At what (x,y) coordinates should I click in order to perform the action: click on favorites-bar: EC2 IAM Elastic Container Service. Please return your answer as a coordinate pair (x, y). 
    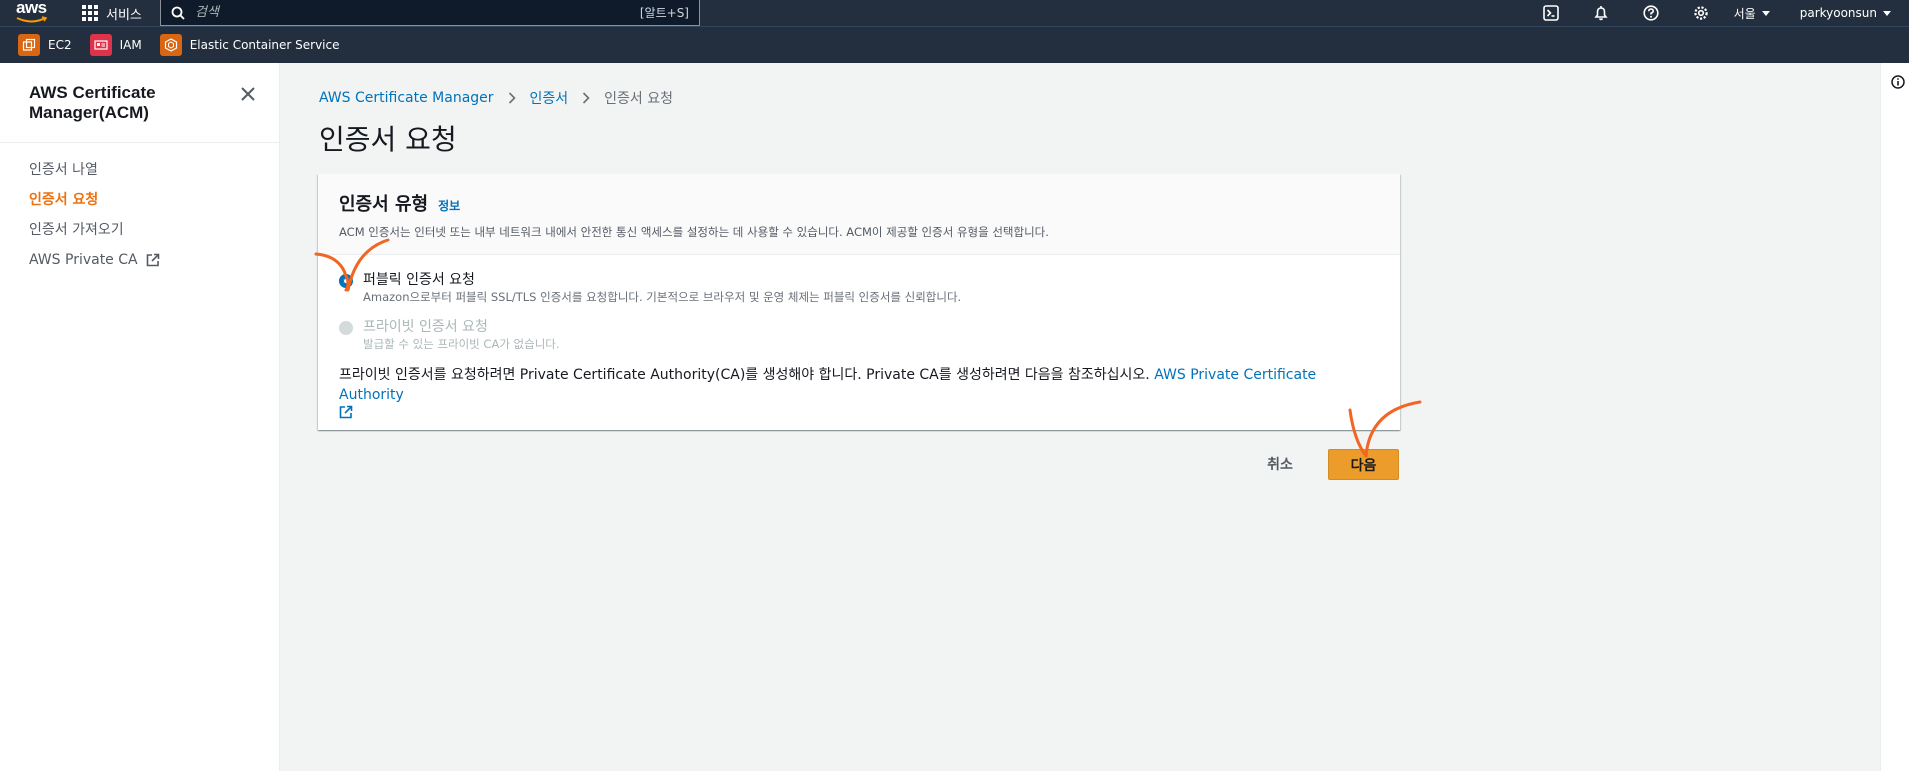
    Looking at the image, I should click on (954, 44).